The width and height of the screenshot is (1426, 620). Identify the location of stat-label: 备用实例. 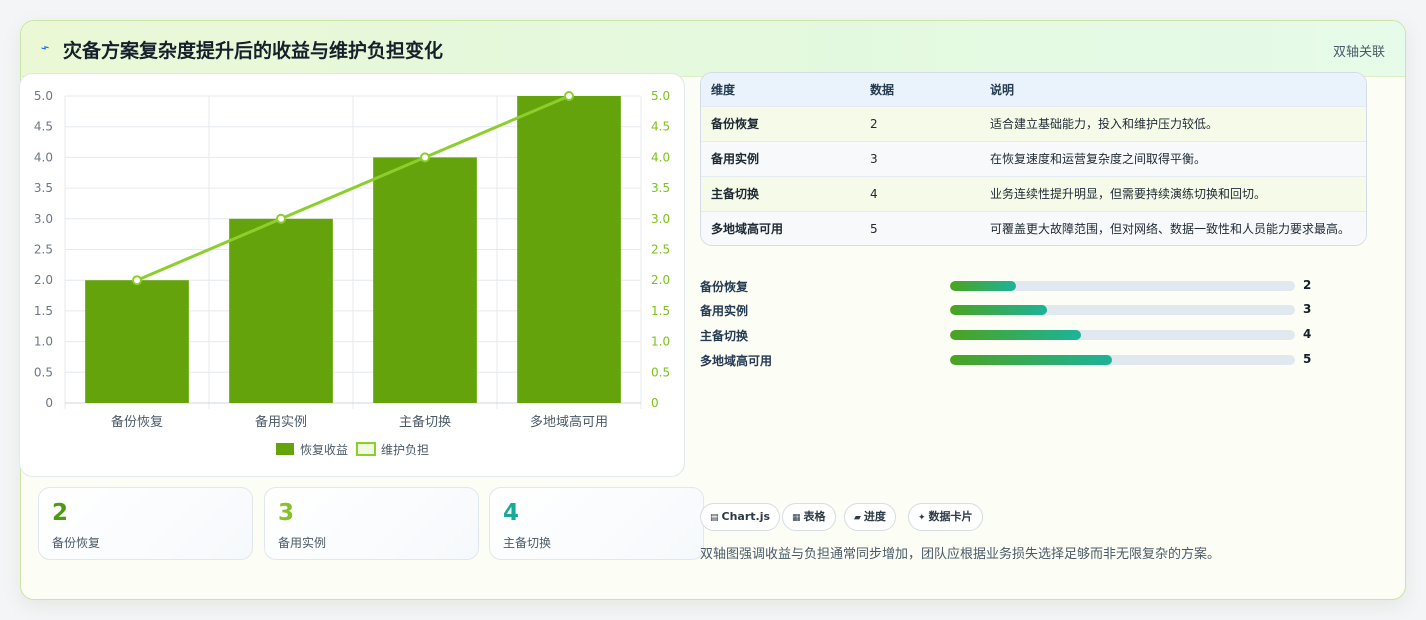
(302, 543).